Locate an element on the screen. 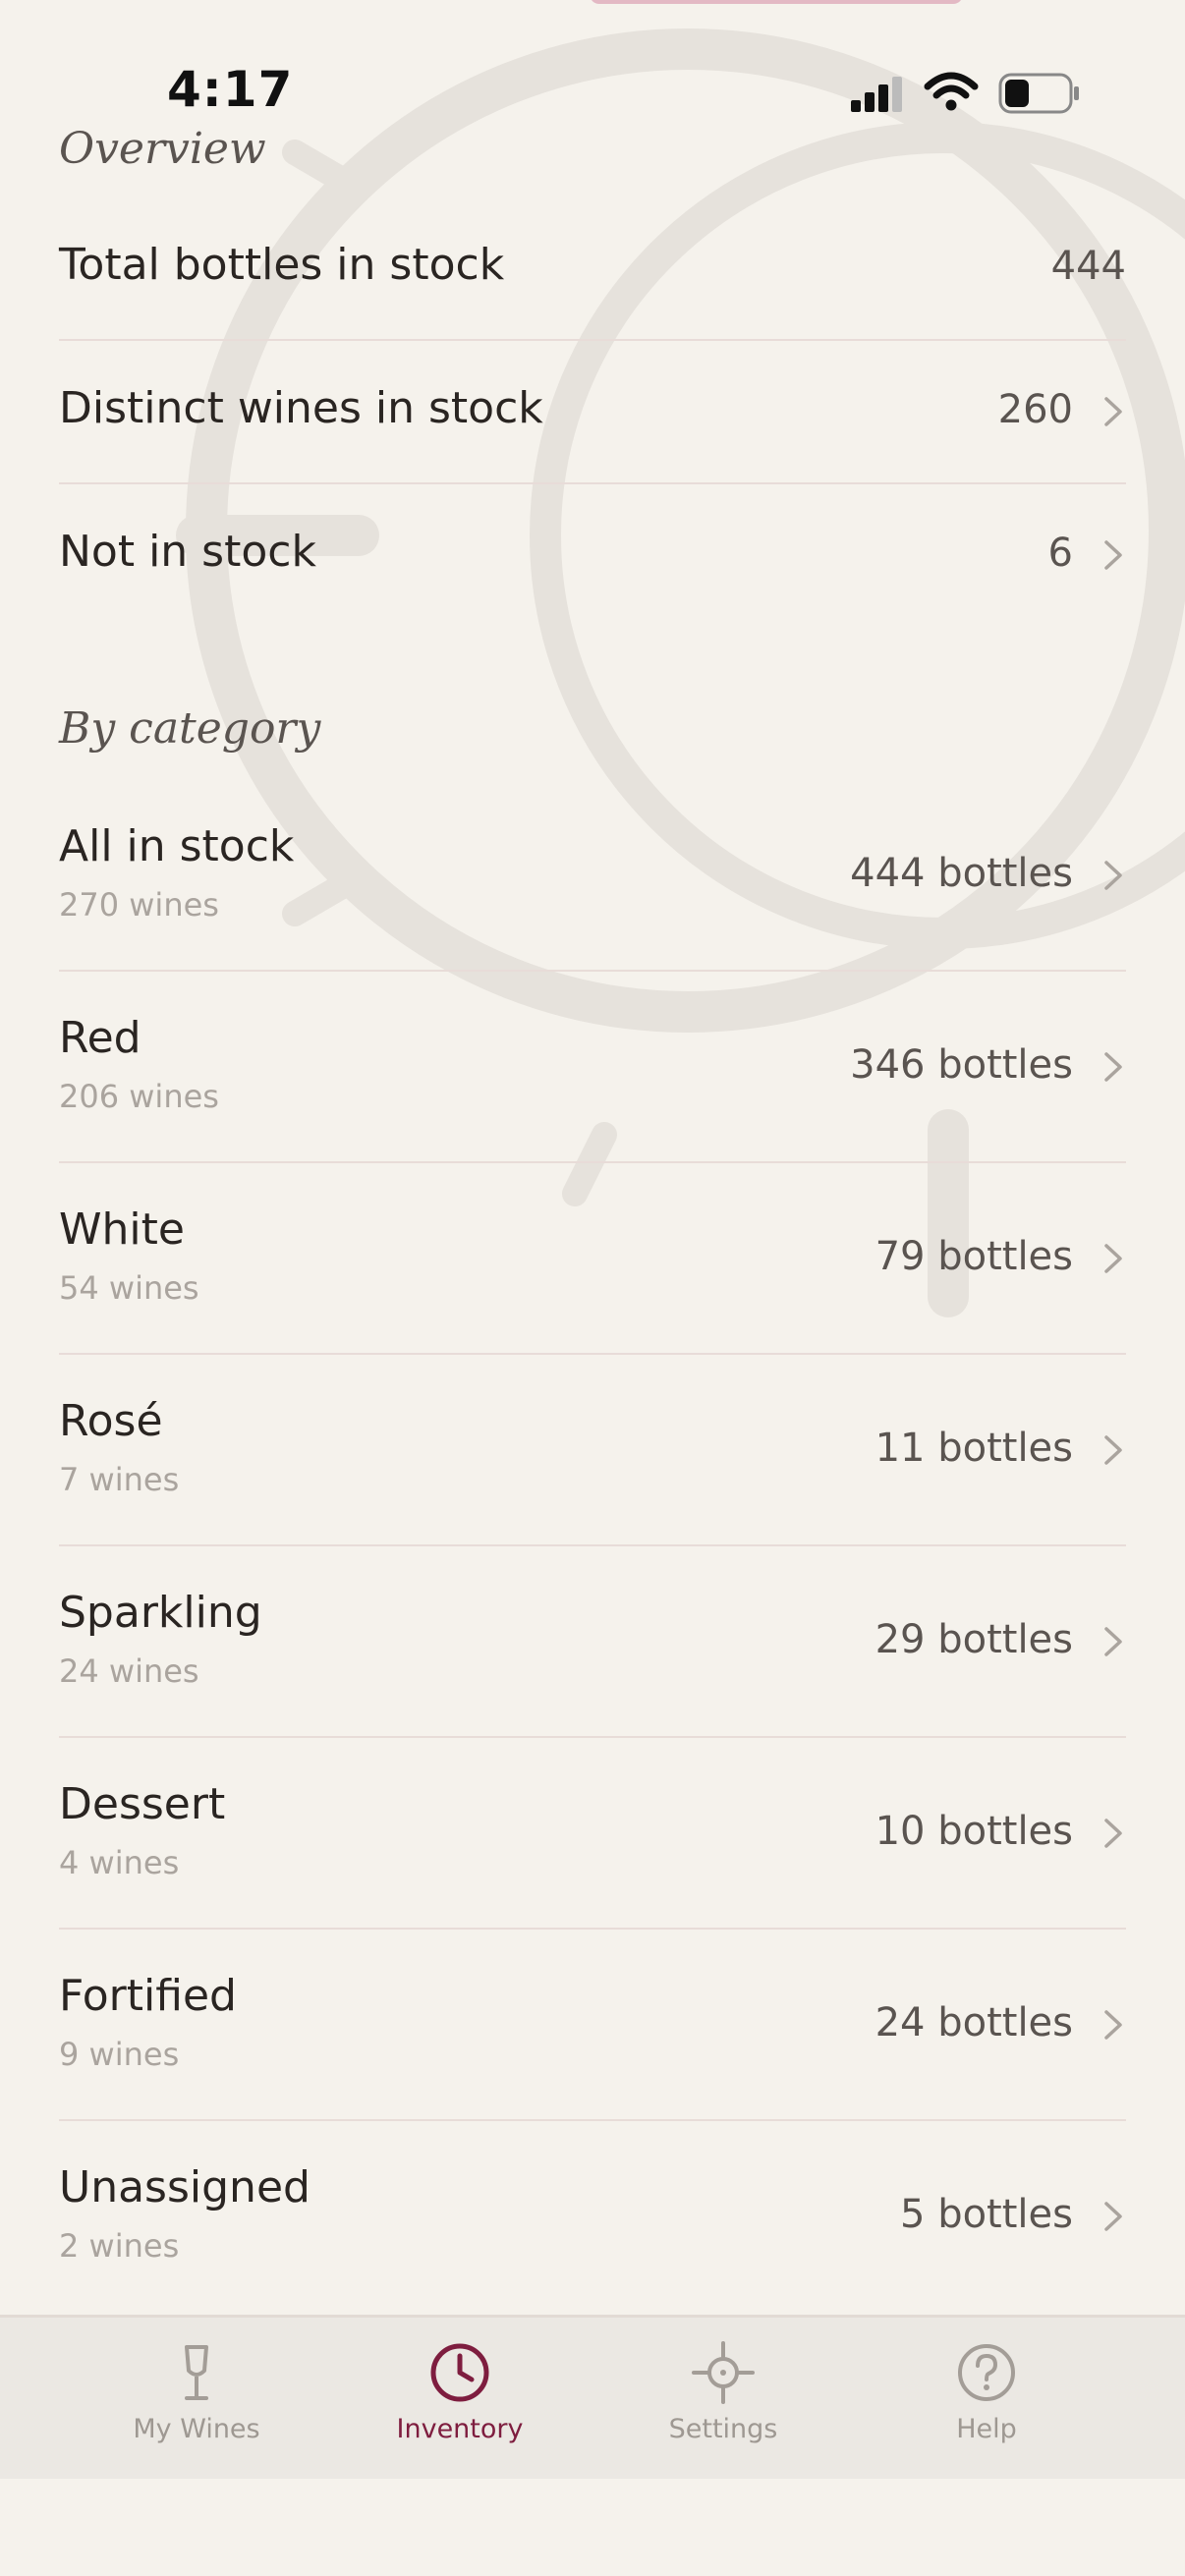 This screenshot has width=1185, height=2576. cellular-signal-icon is located at coordinates (877, 94).